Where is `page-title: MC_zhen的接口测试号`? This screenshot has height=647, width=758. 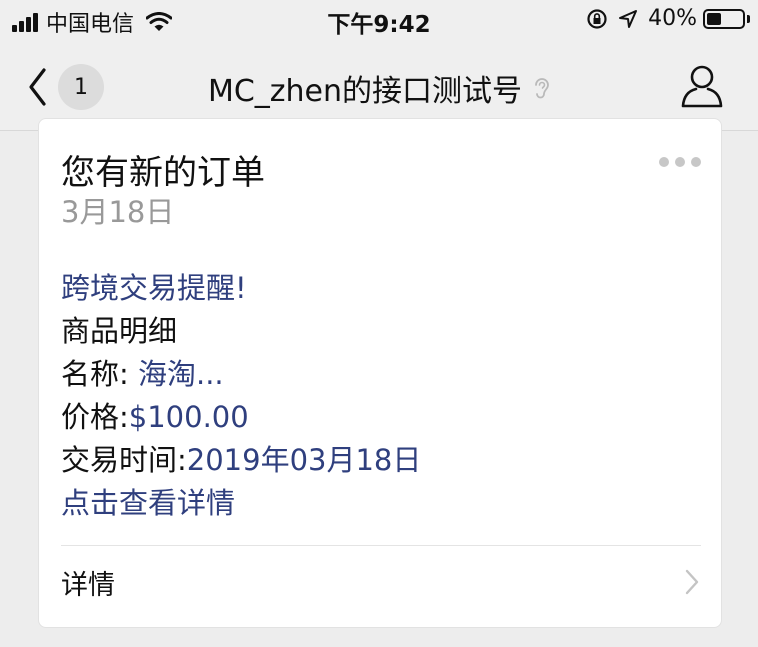 page-title: MC_zhen的接口测试号 is located at coordinates (365, 91).